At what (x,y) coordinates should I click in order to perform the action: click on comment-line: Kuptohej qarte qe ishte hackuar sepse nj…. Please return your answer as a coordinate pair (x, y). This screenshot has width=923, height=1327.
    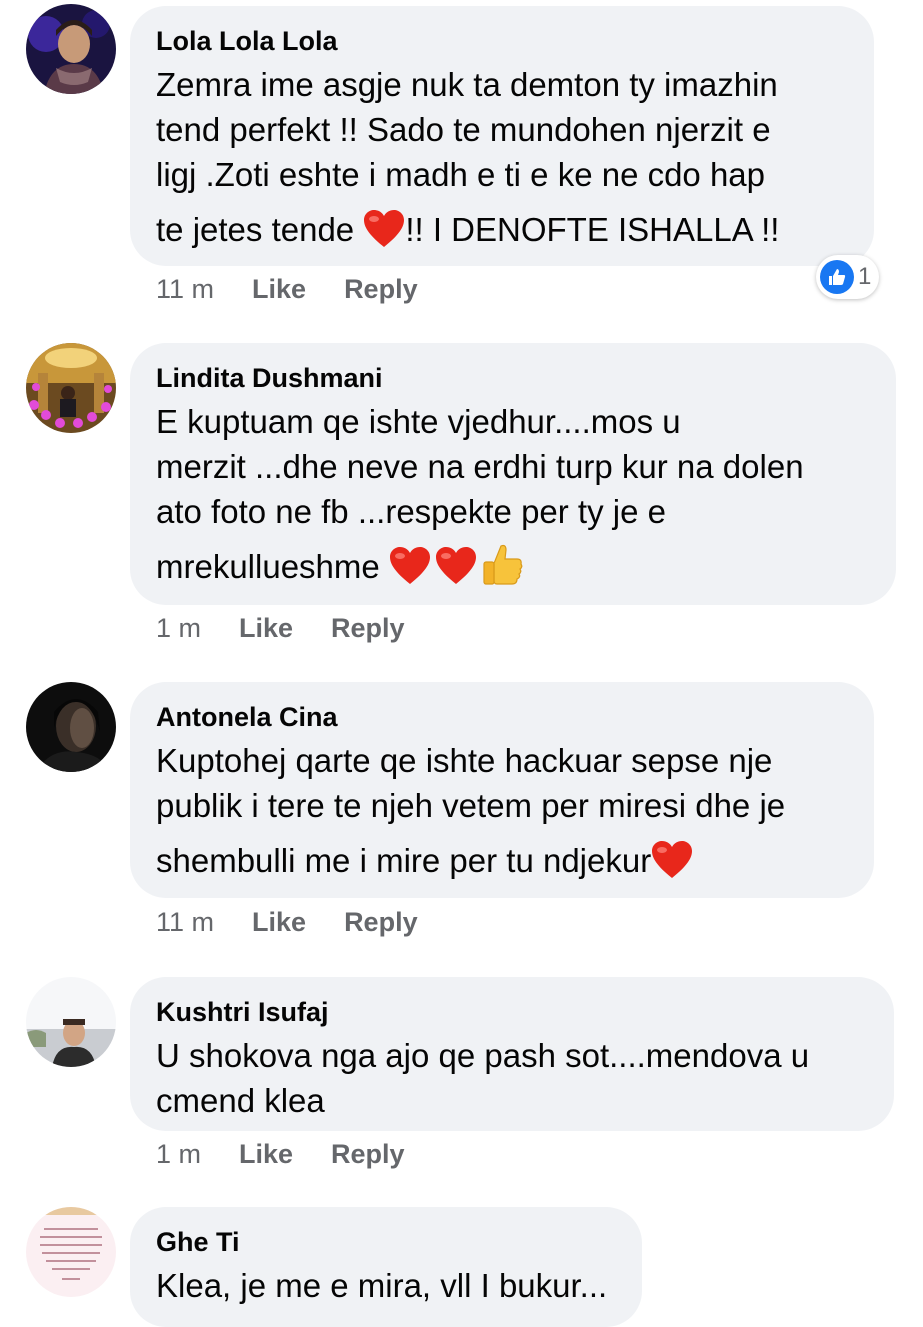
    Looking at the image, I should click on (464, 760).